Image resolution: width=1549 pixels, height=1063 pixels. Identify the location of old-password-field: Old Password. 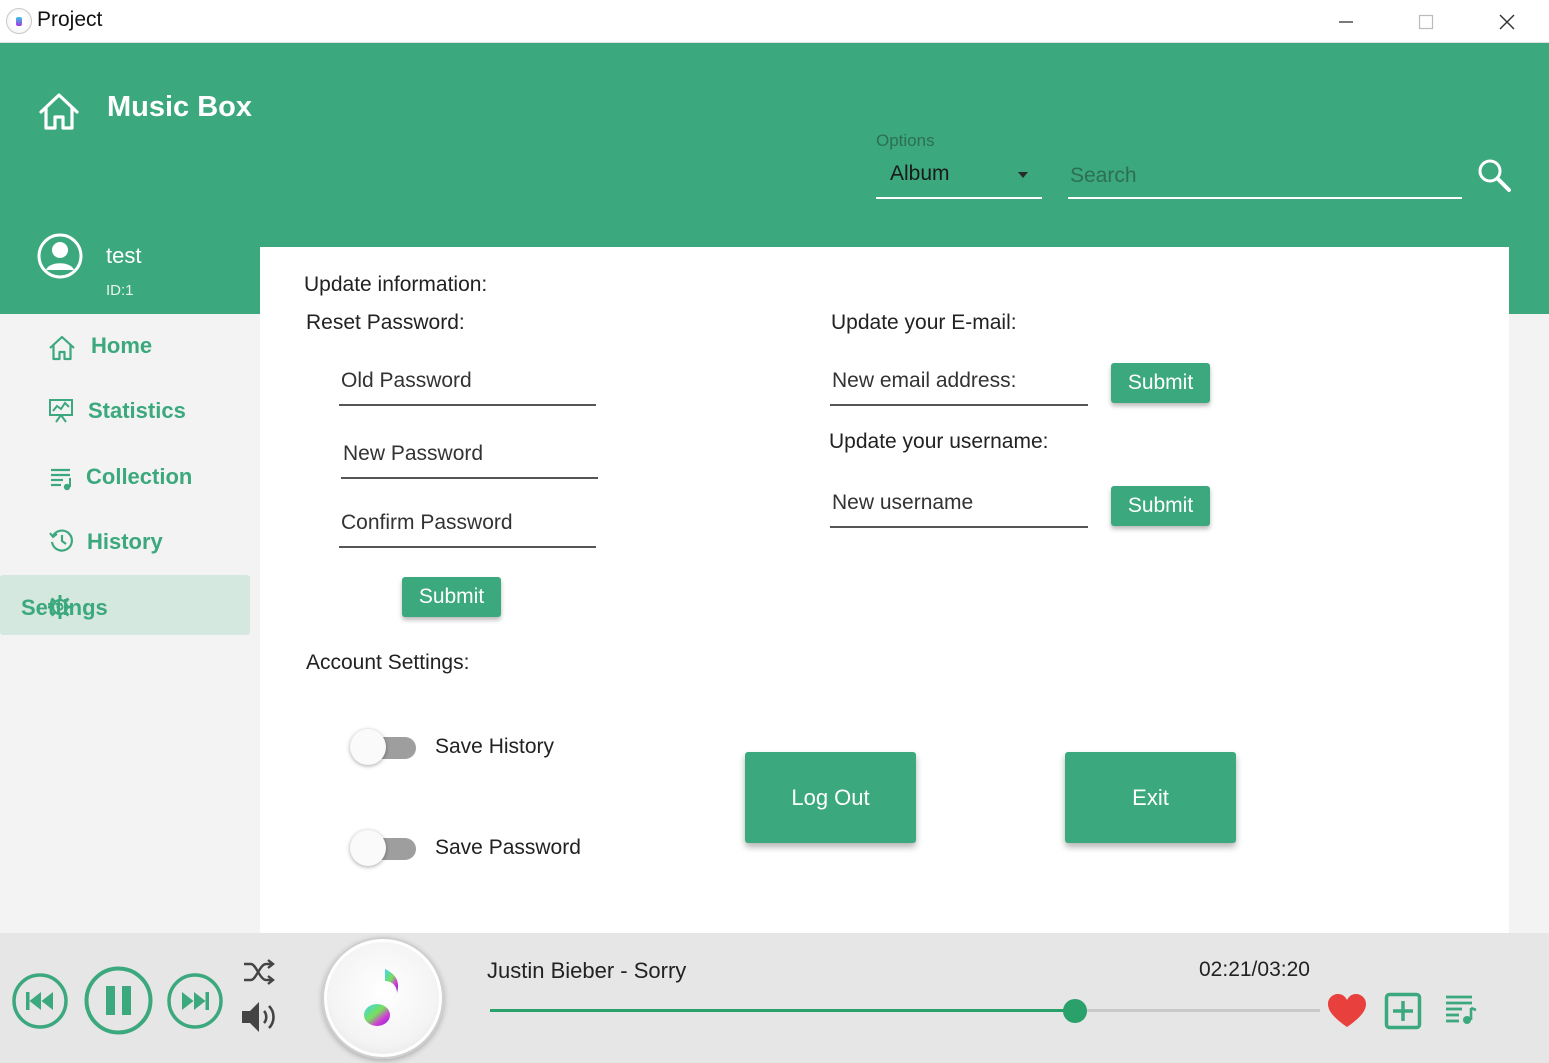
(467, 383).